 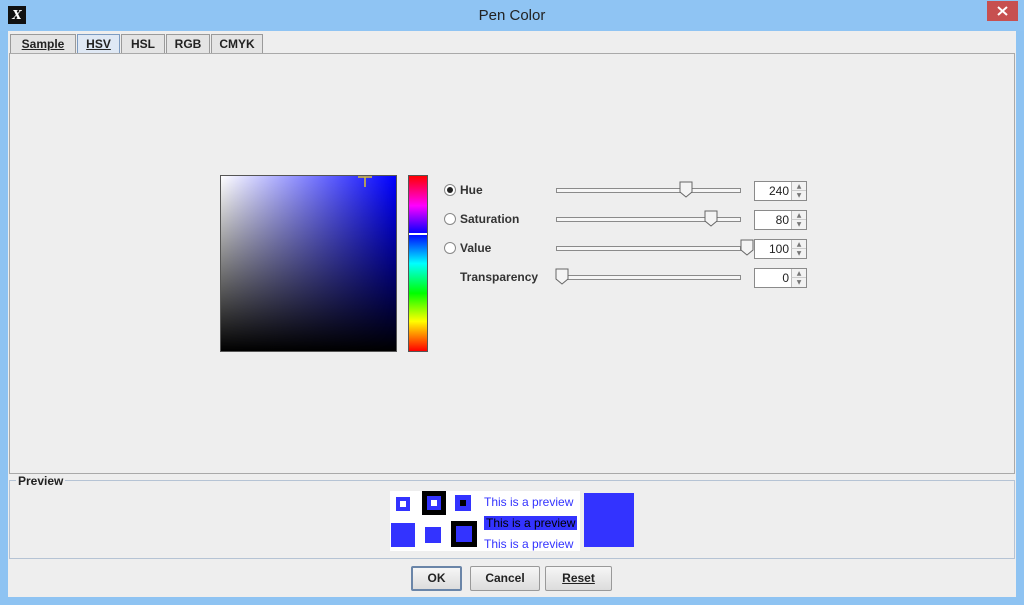 What do you see at coordinates (785, 278) in the screenshot?
I see `transparency-value: 0` at bounding box center [785, 278].